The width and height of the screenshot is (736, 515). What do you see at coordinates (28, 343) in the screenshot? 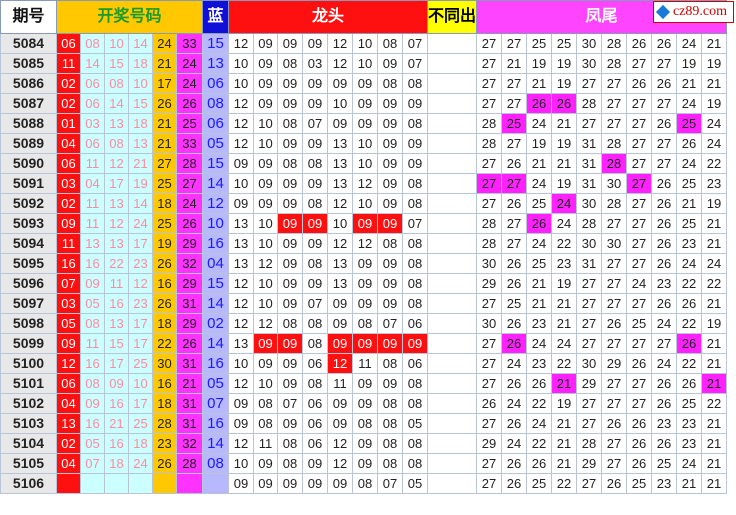
I see `period-cell: 5099` at bounding box center [28, 343].